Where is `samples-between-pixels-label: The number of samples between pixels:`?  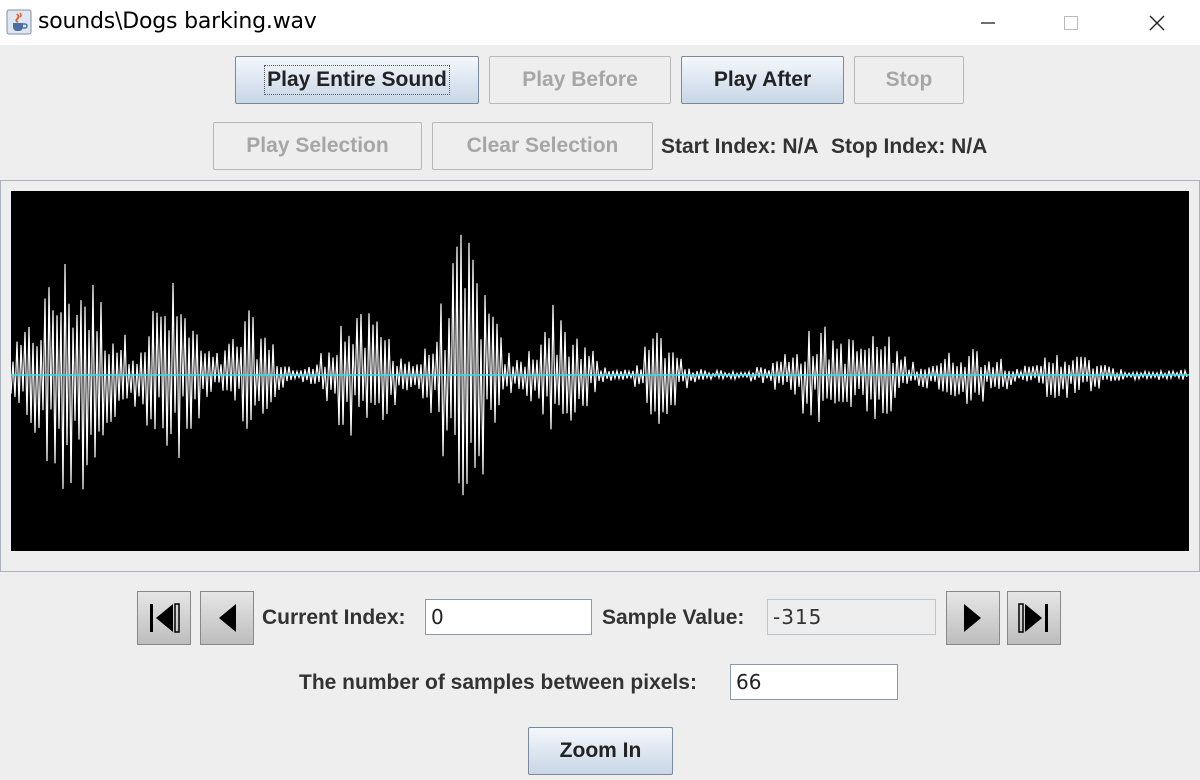 samples-between-pixels-label: The number of samples between pixels: is located at coordinates (498, 682).